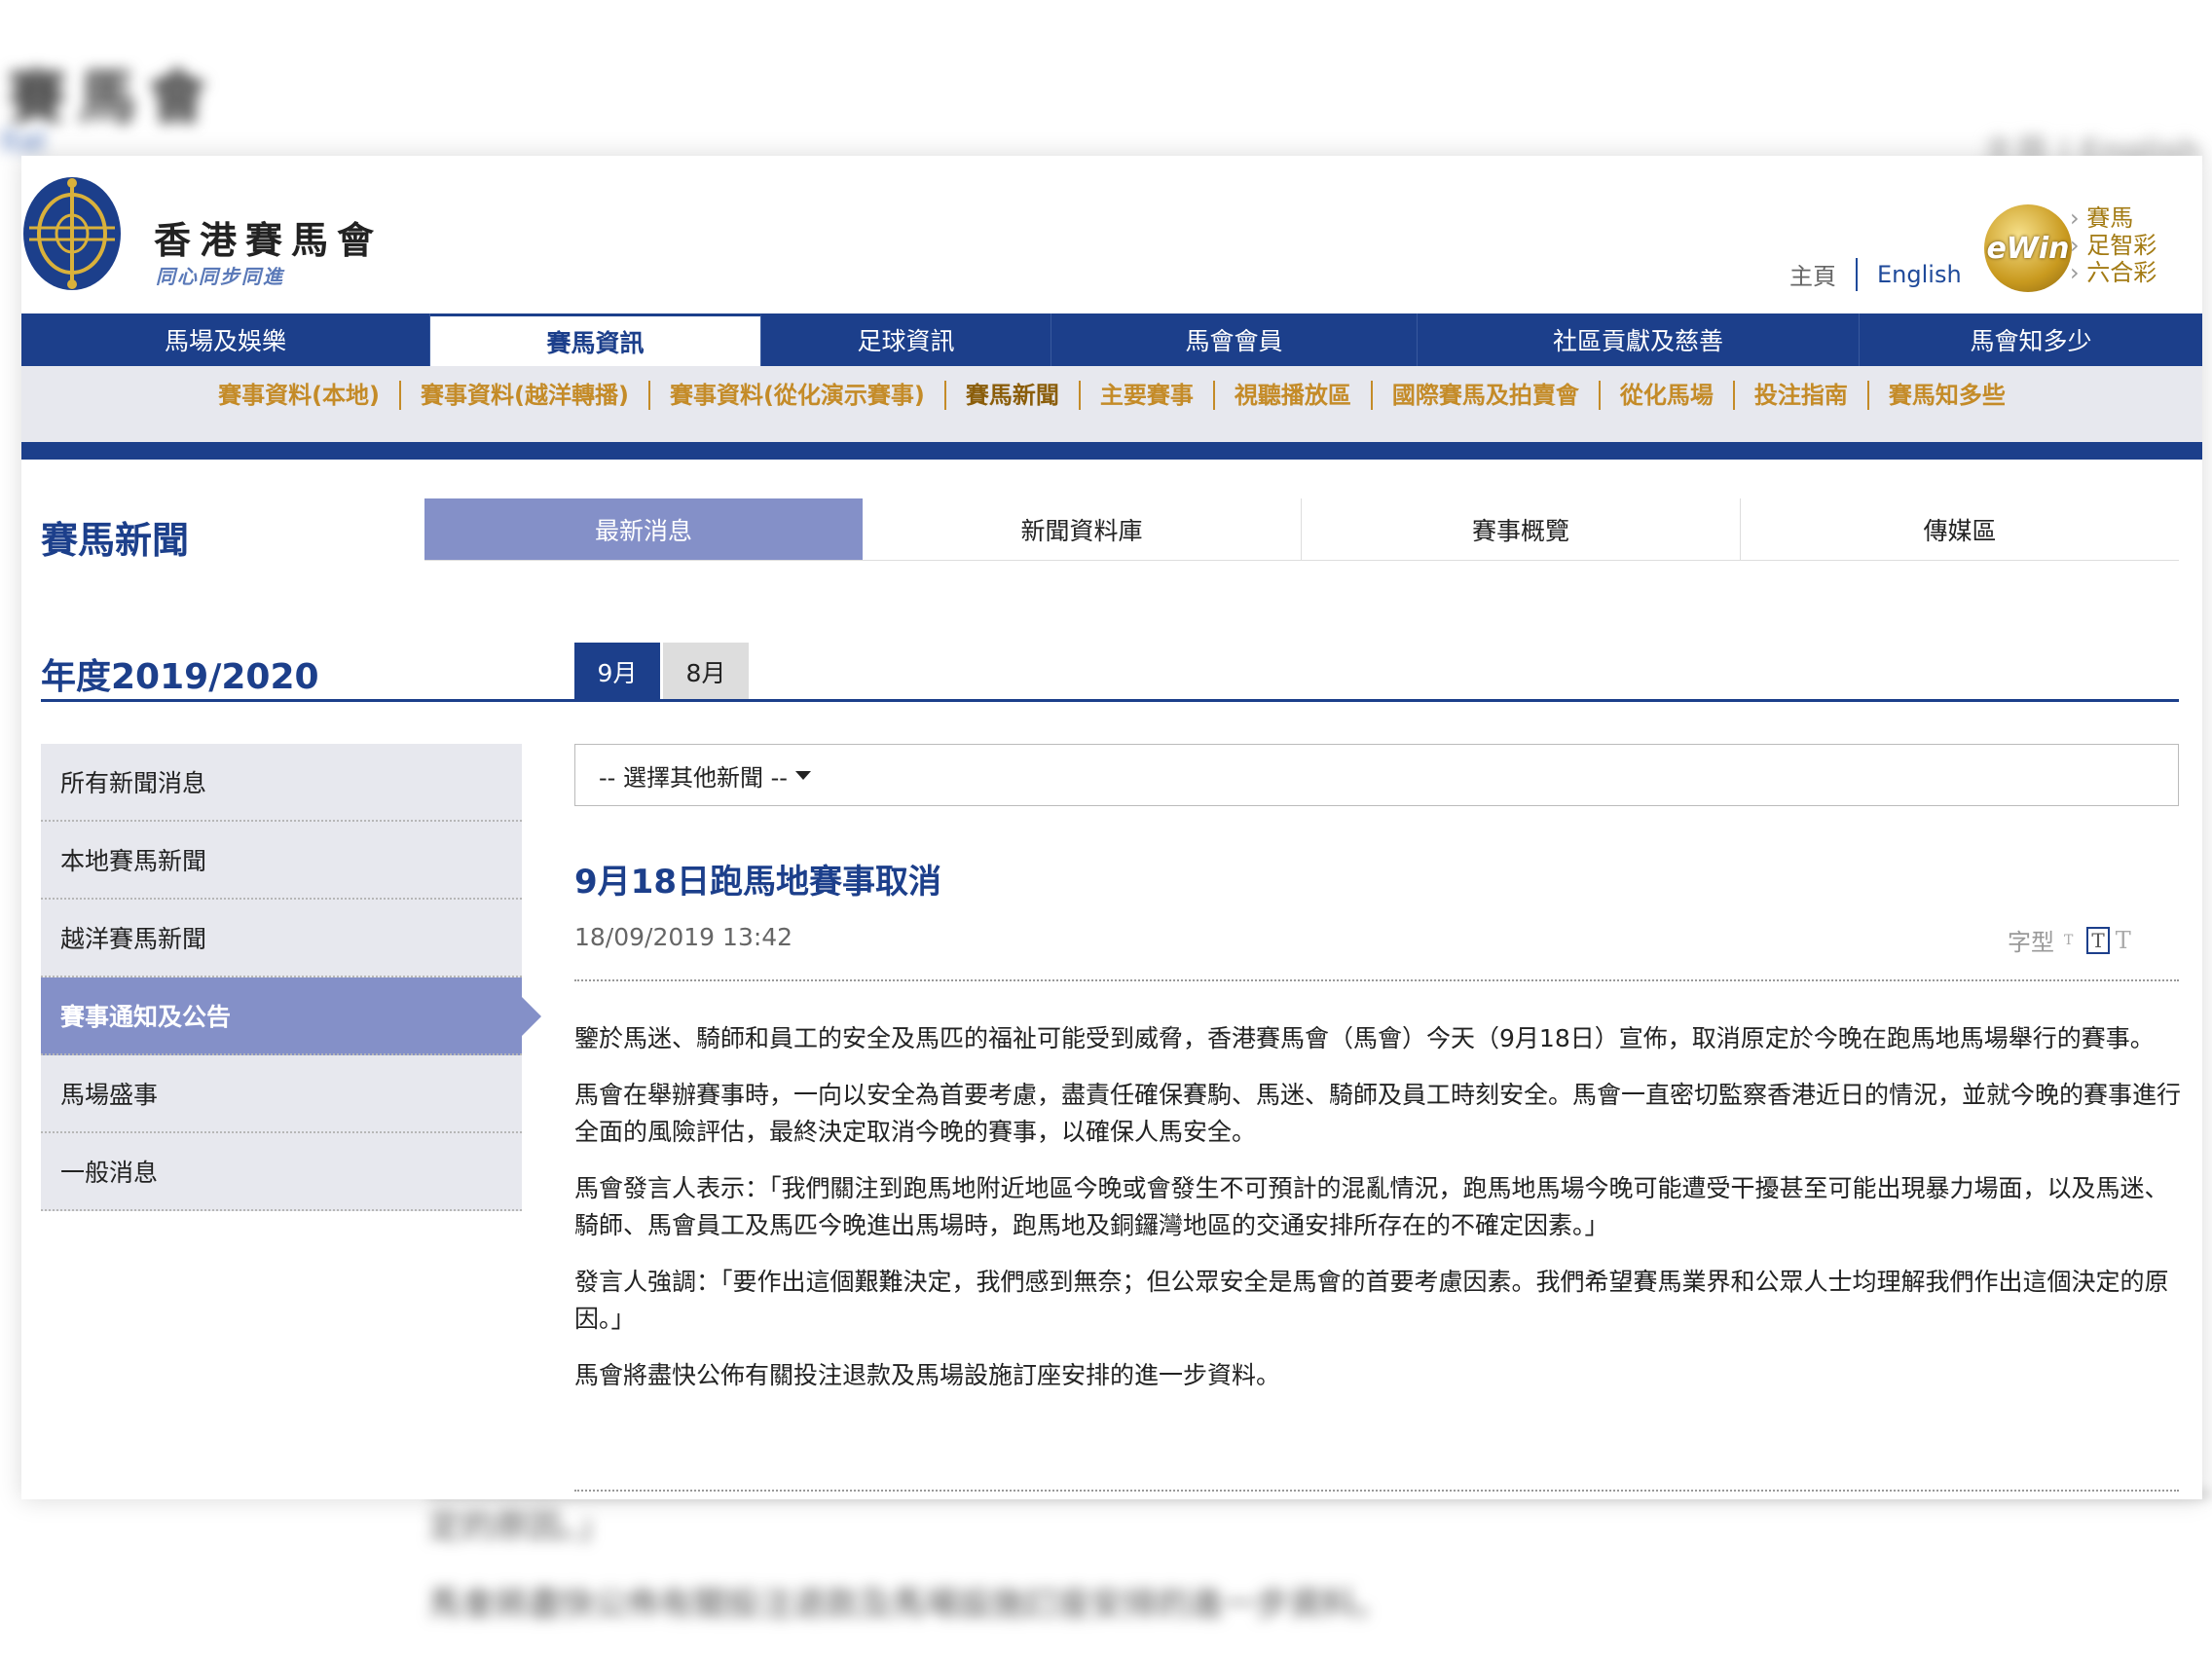 Image resolution: width=2212 pixels, height=1659 pixels. I want to click on month-tab-sep: 9月, so click(617, 672).